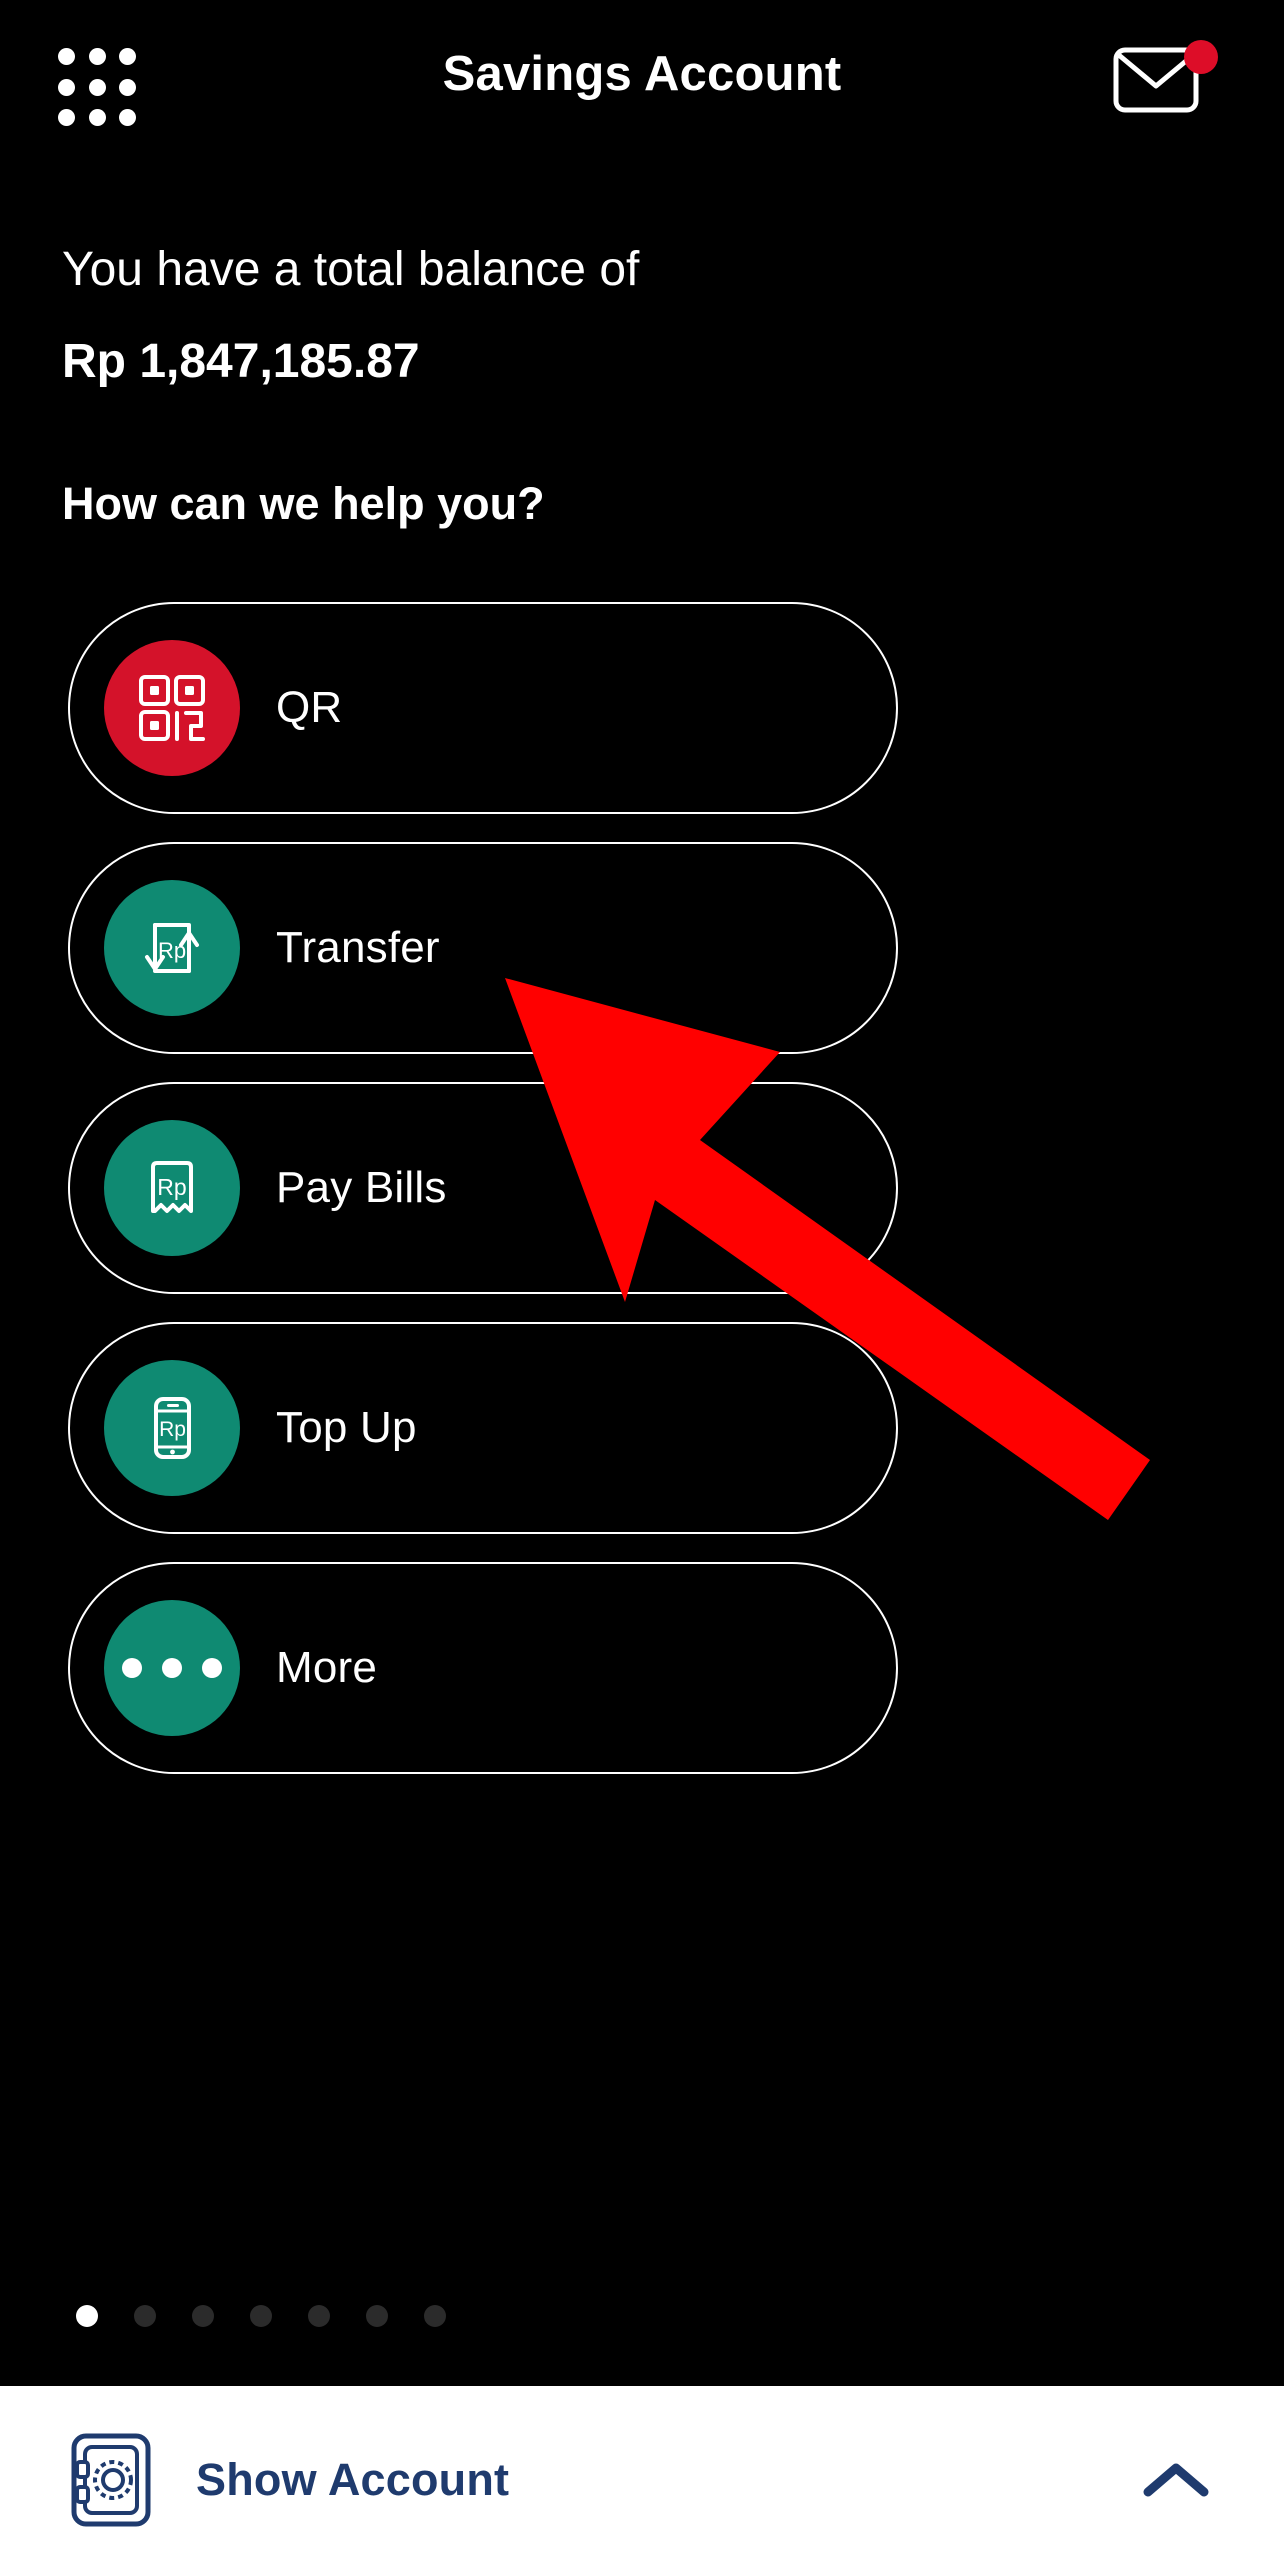 The width and height of the screenshot is (1284, 2574). Describe the element at coordinates (483, 1668) in the screenshot. I see `action-more: More` at that location.